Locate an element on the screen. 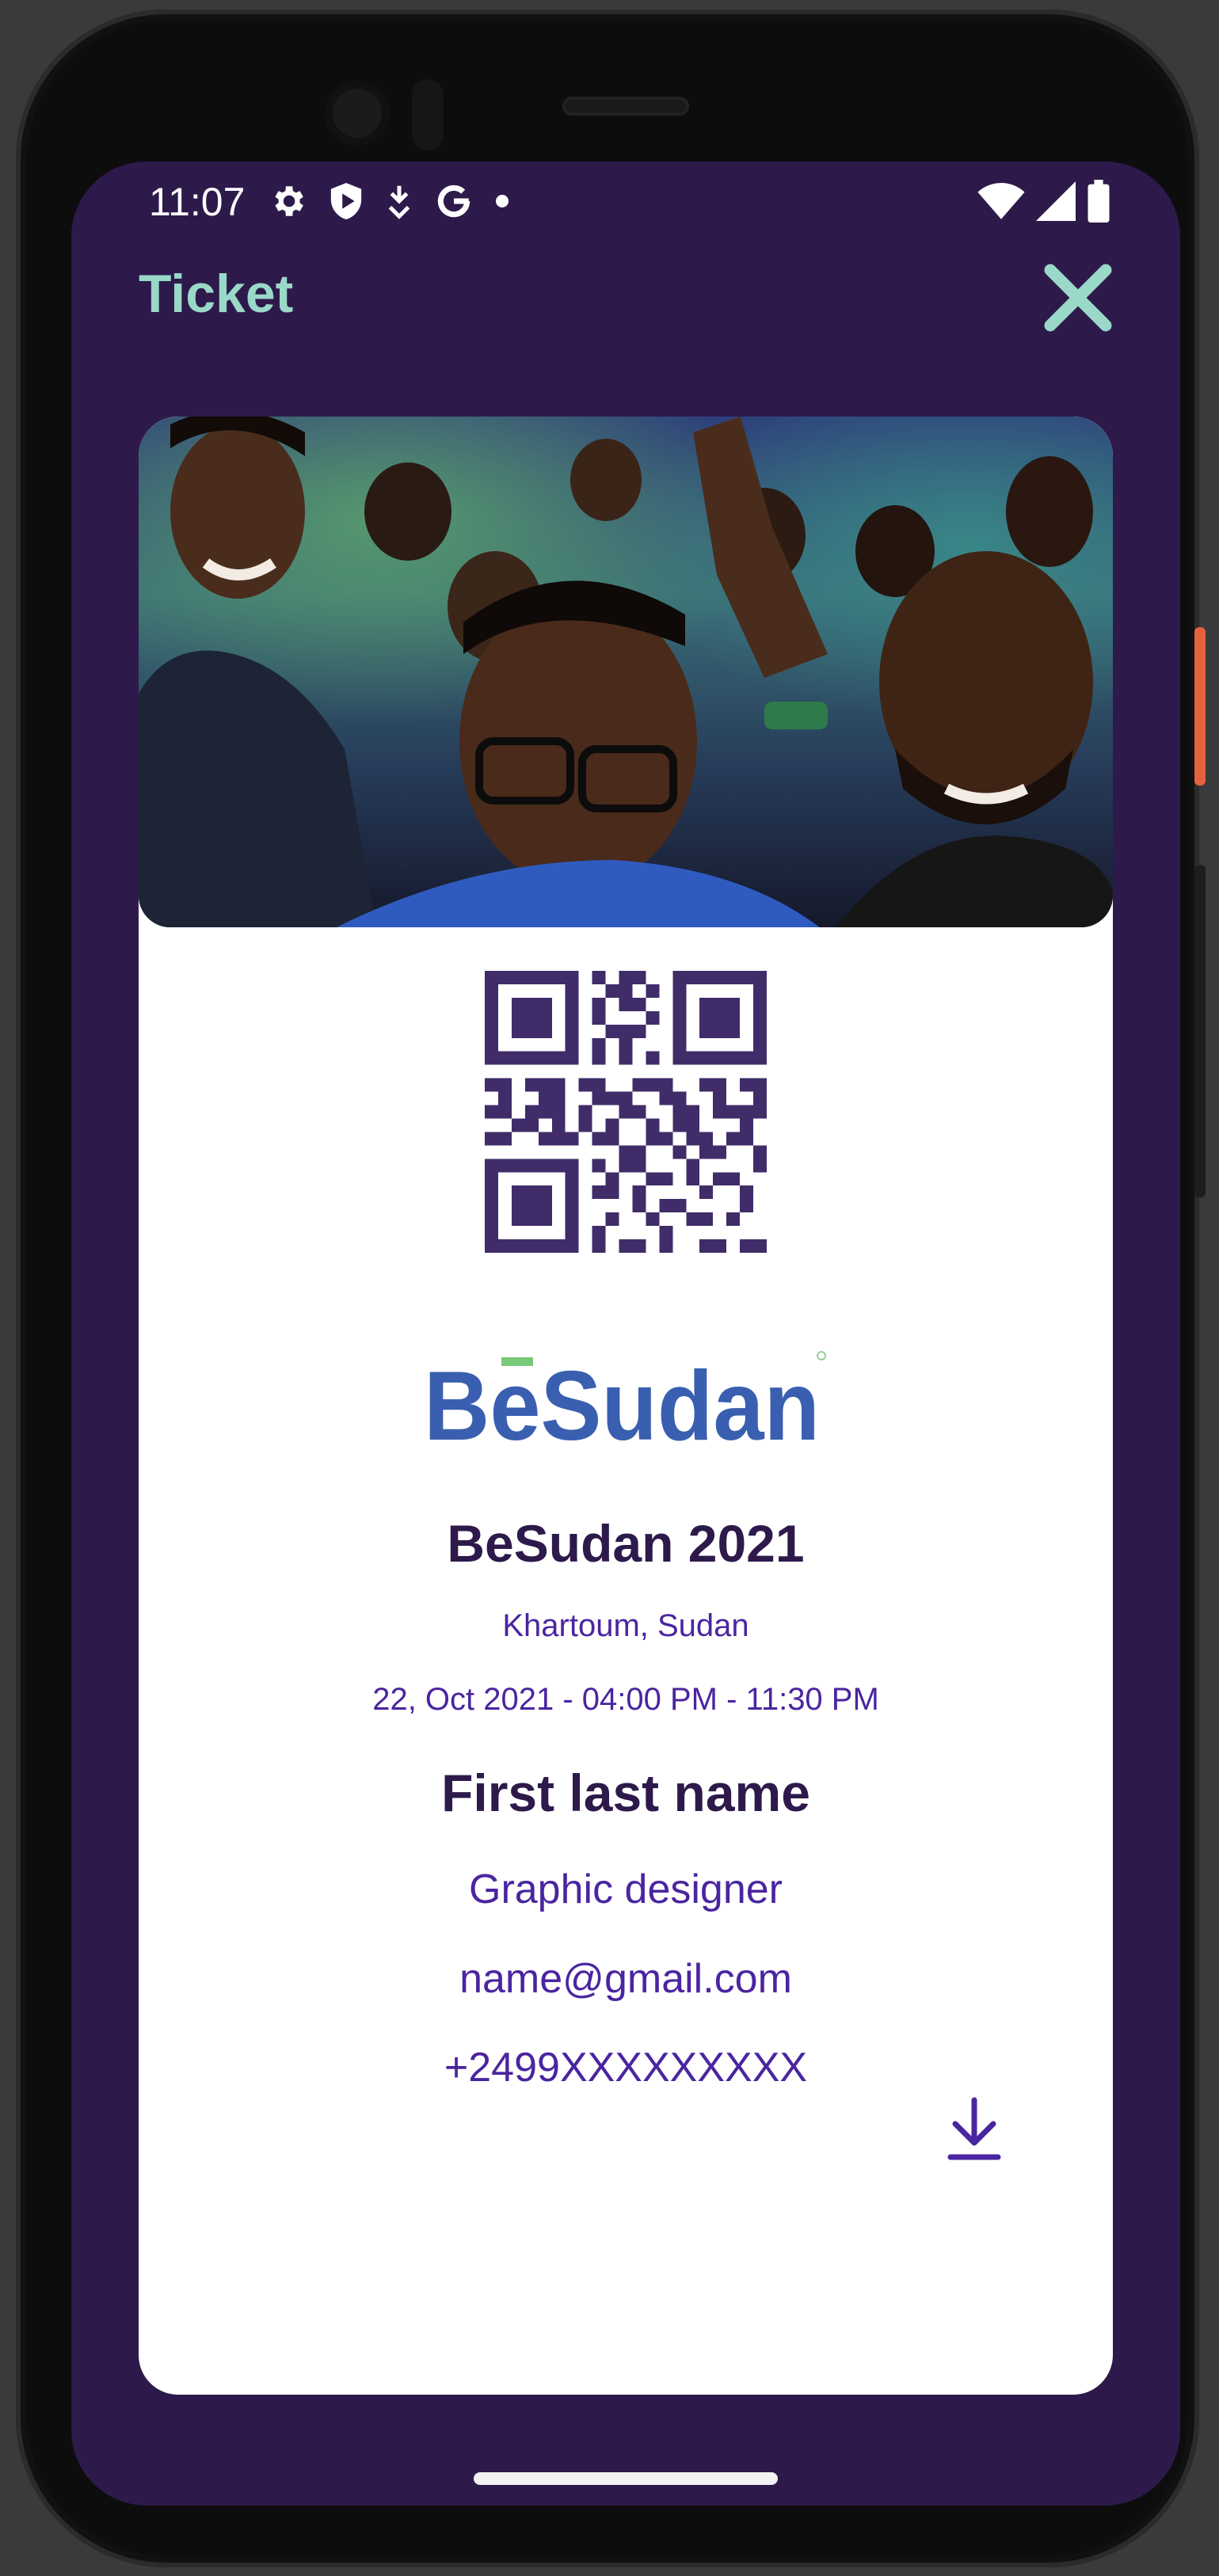 Image resolution: width=1219 pixels, height=2576 pixels. event-location: Khartoum, Sudan is located at coordinates (625, 1625).